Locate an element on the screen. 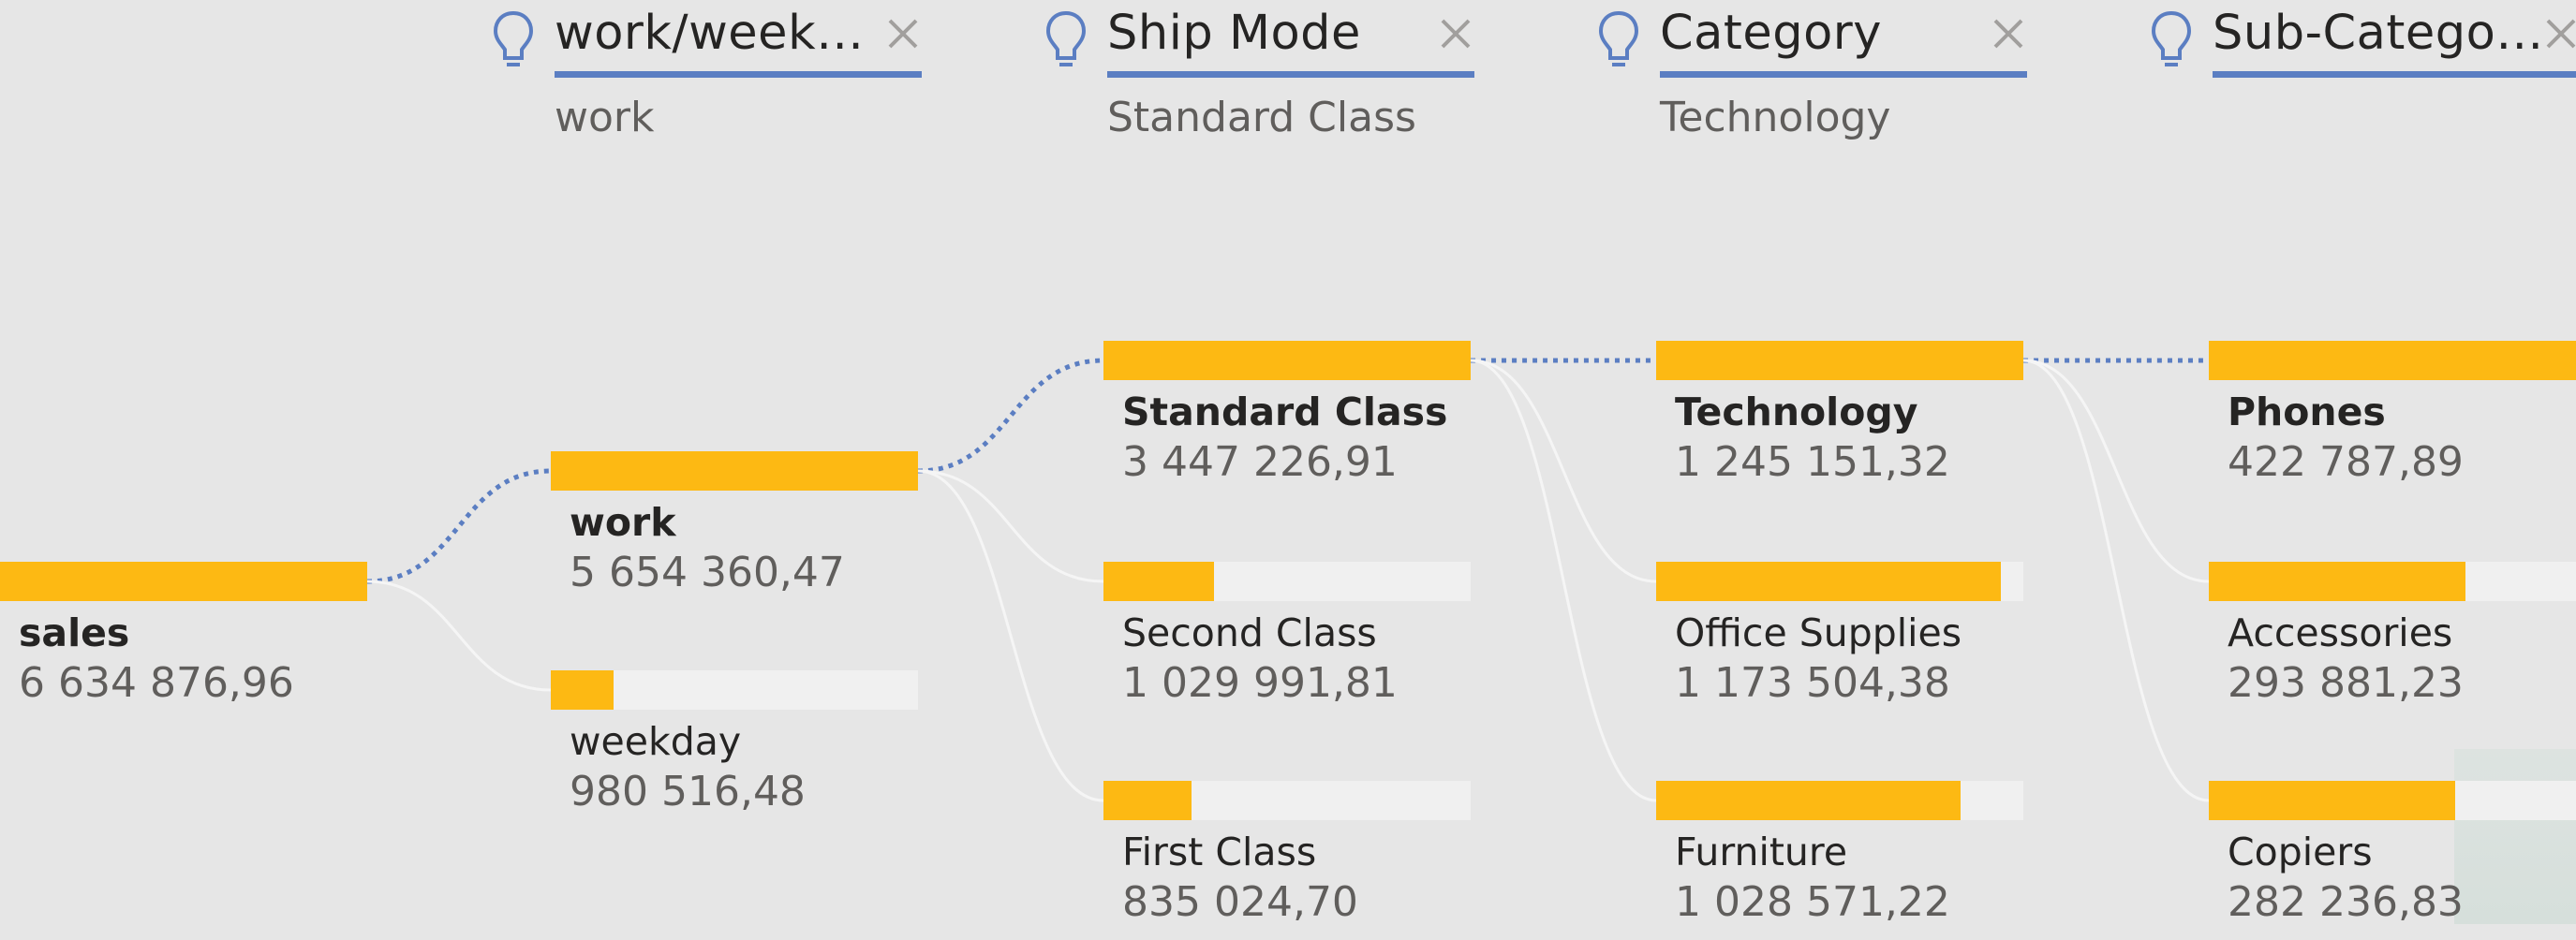 Image resolution: width=2576 pixels, height=940 pixels. node-label: work is located at coordinates (623, 522).